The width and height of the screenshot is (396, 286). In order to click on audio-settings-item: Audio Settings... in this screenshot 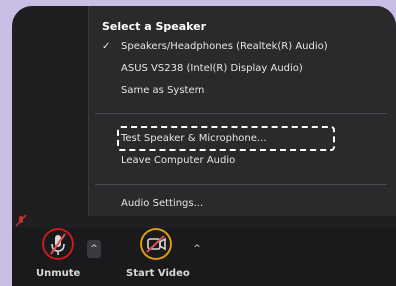, I will do `click(162, 204)`.